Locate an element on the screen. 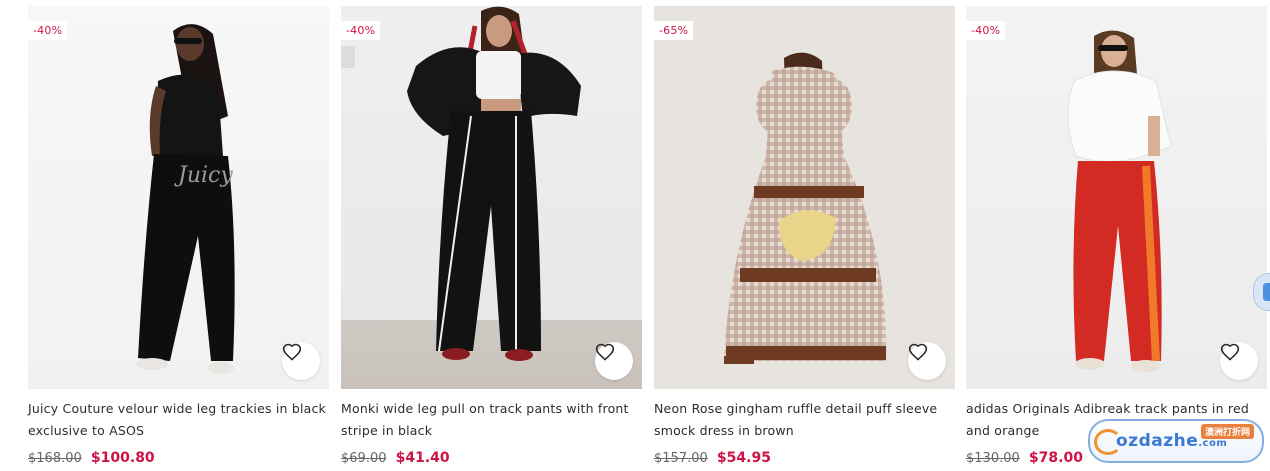  sale-price: $78.00 is located at coordinates (1055, 458).